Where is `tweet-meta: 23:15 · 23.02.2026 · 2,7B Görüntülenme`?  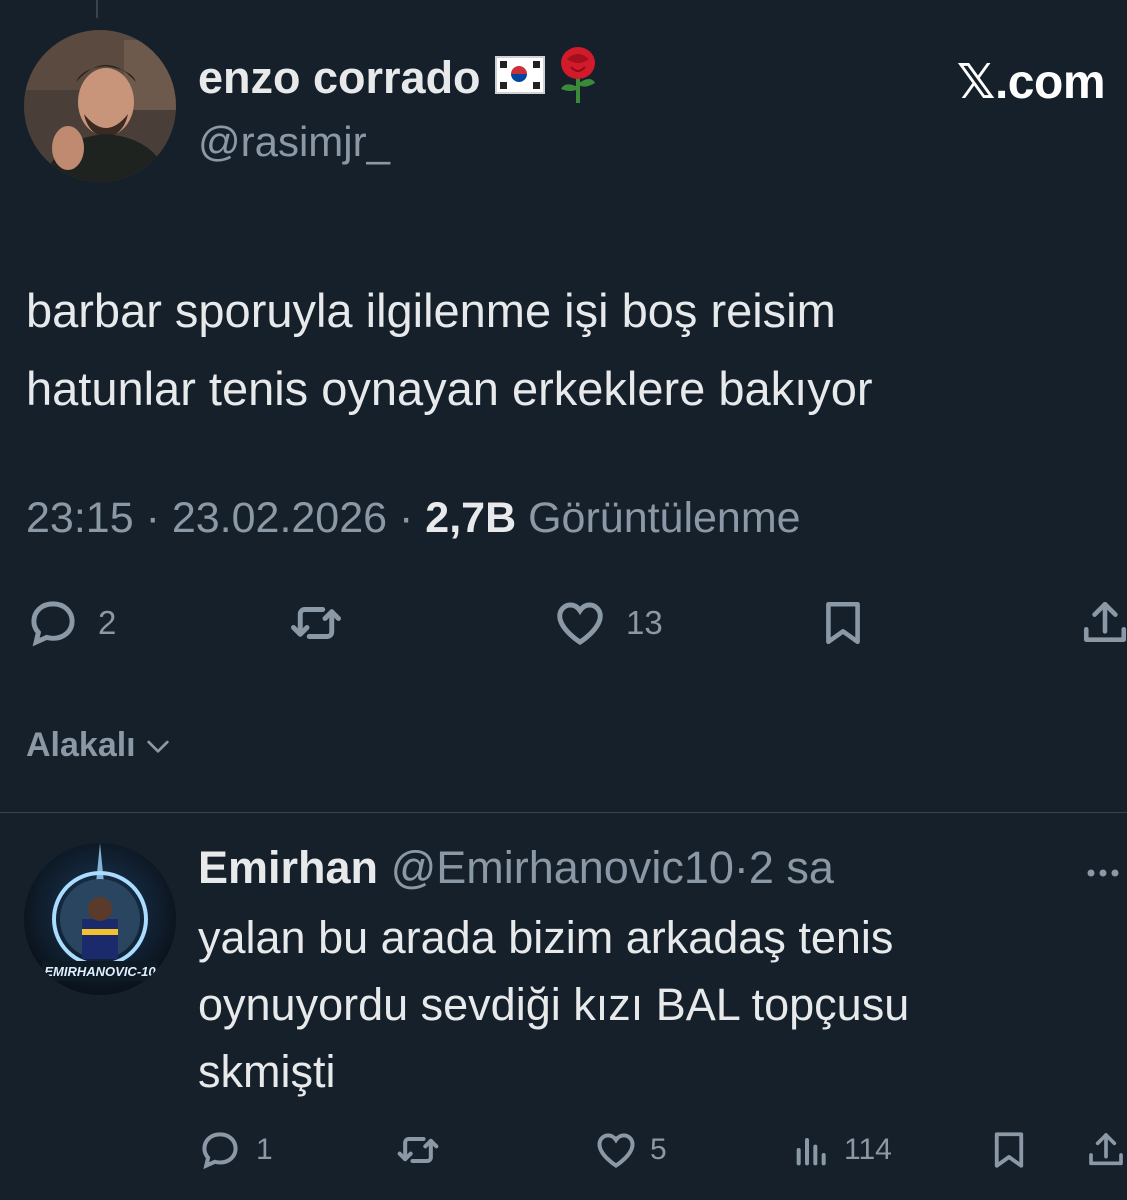 tweet-meta: 23:15 · 23.02.2026 · 2,7B Görüntülenme is located at coordinates (413, 518).